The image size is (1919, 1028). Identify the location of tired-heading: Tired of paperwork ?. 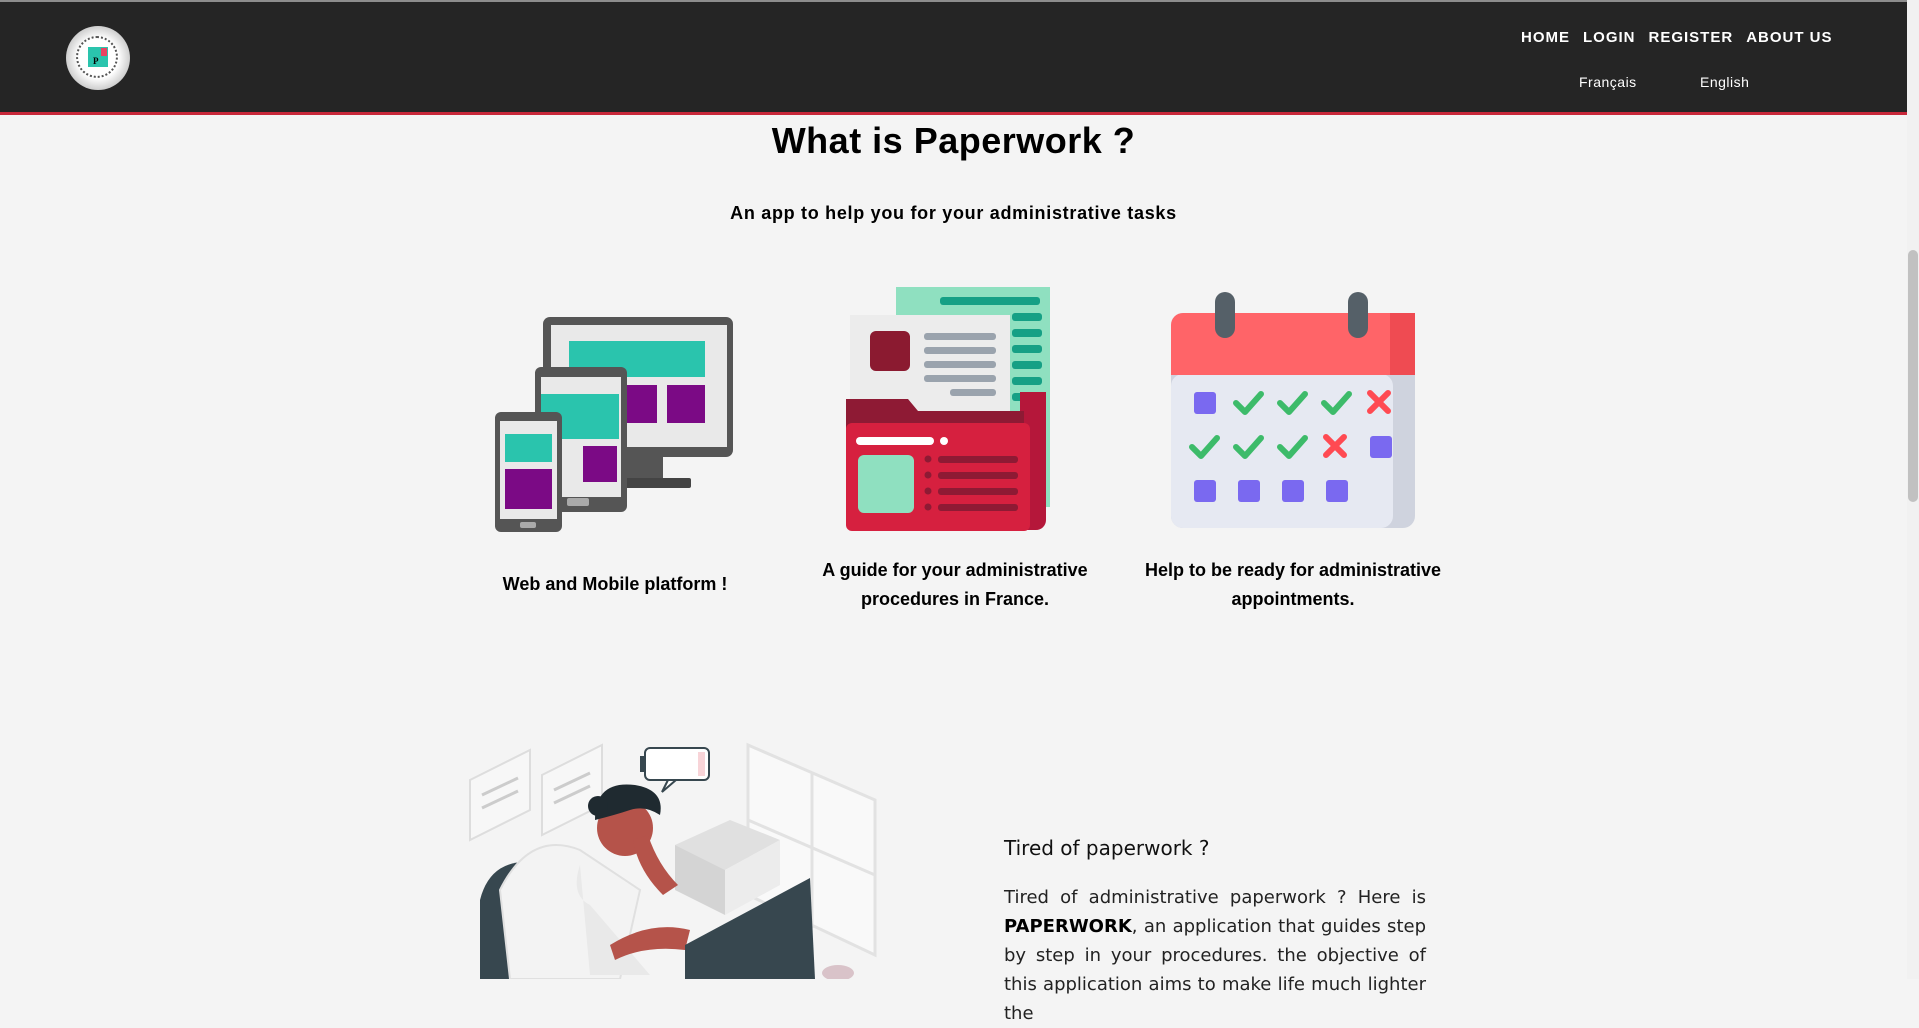
(1107, 848).